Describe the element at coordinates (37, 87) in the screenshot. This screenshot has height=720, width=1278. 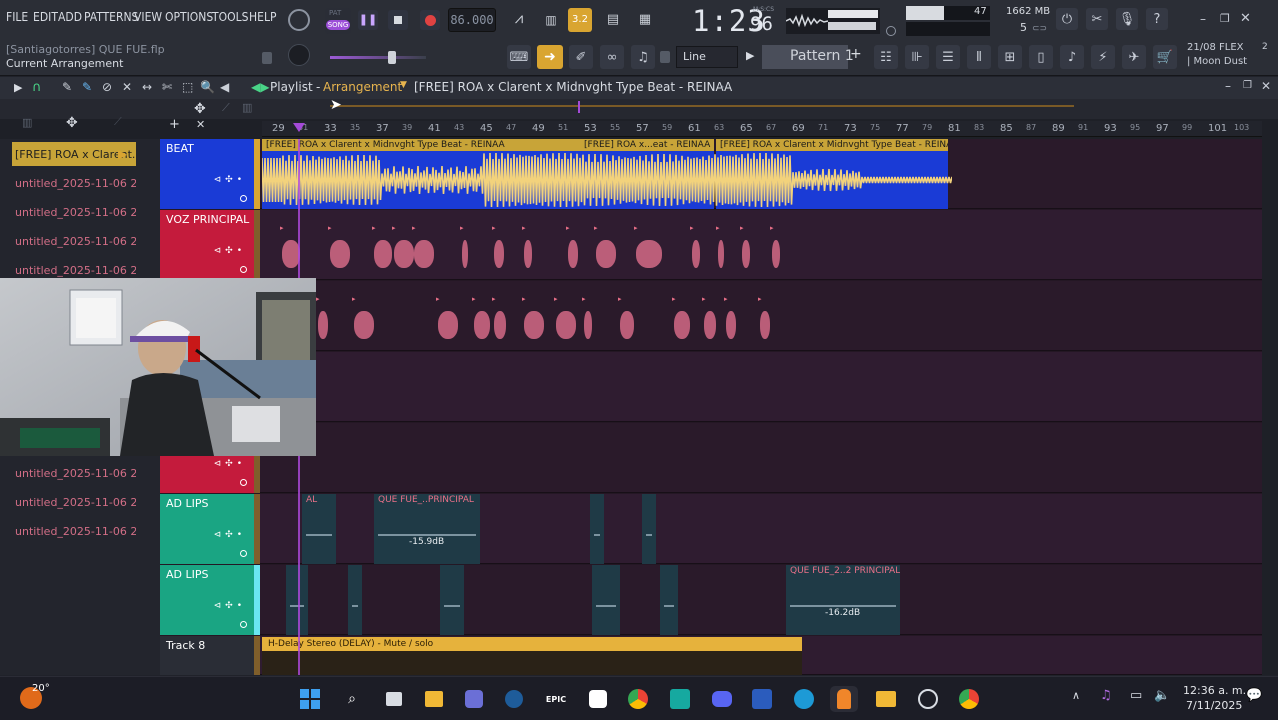
I see `magnet-snap-icon: ∩` at that location.